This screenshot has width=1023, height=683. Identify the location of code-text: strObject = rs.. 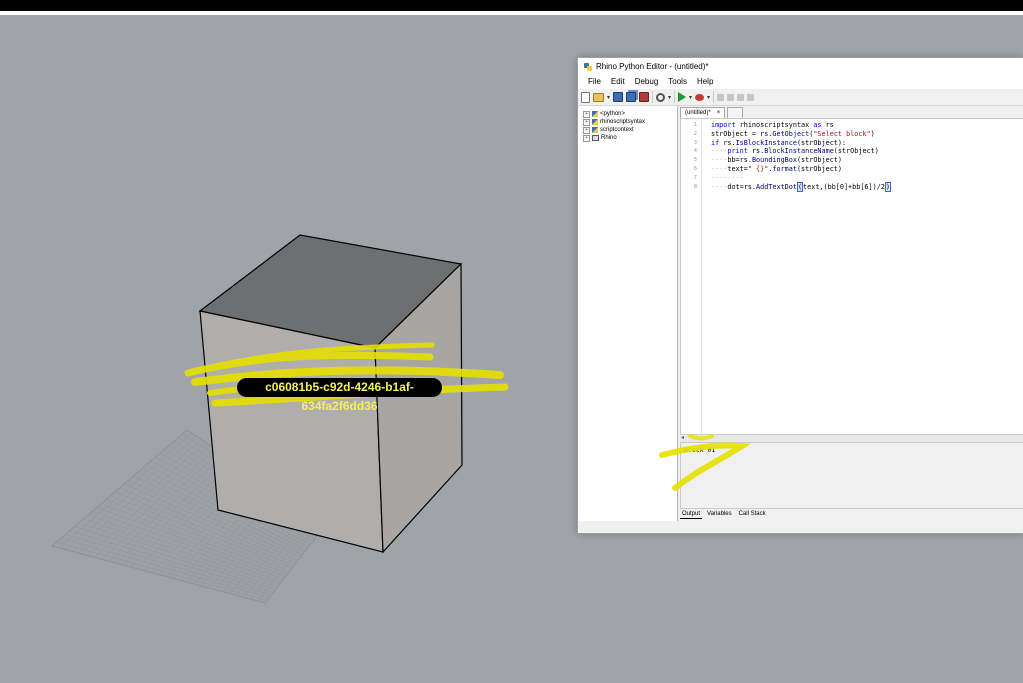
(742, 133).